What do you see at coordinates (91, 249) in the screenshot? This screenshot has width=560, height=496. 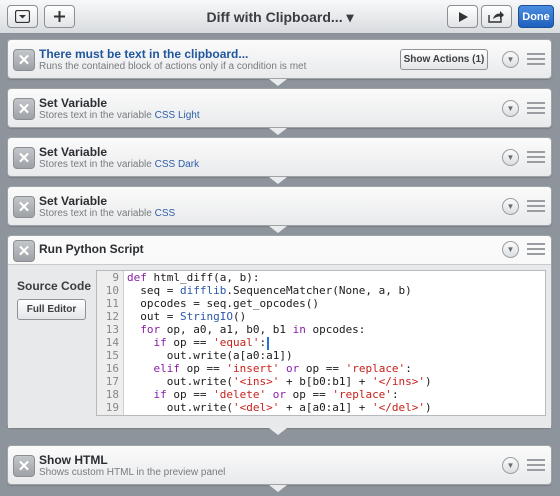 I see `action-title: Run Python Script` at bounding box center [91, 249].